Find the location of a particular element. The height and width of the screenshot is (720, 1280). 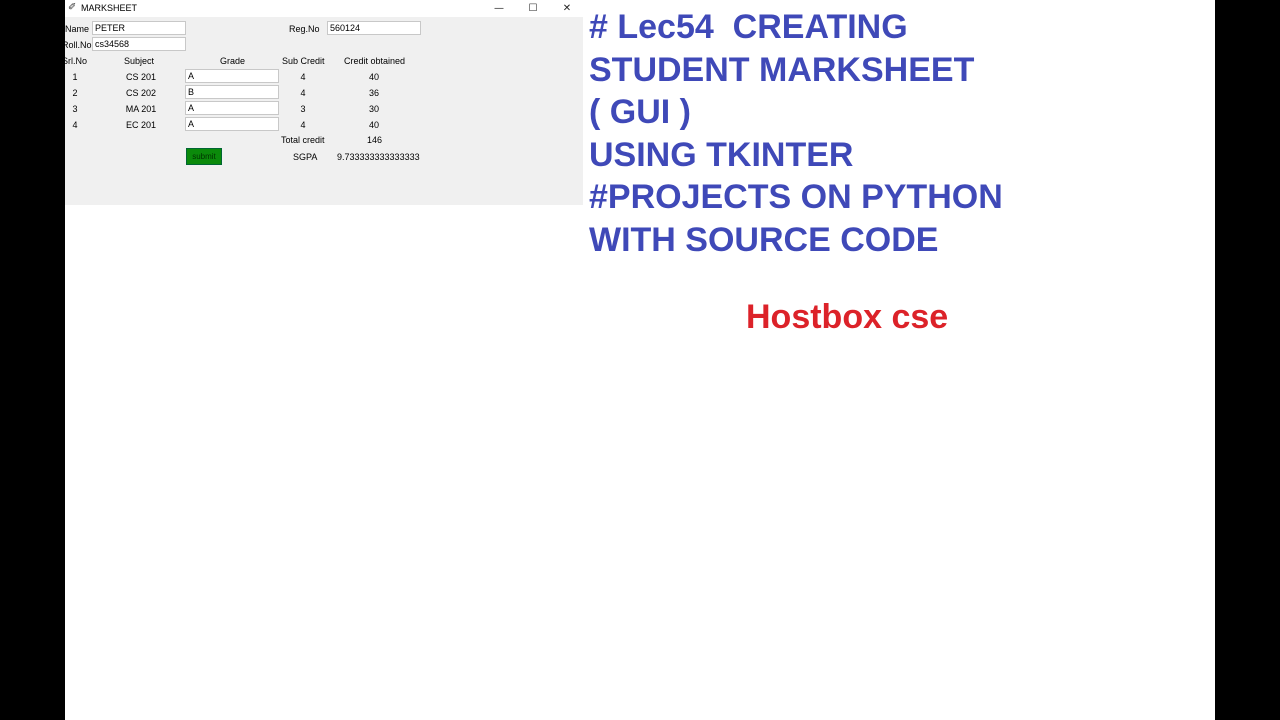

header-sub-credit: Sub Credit is located at coordinates (303, 61).